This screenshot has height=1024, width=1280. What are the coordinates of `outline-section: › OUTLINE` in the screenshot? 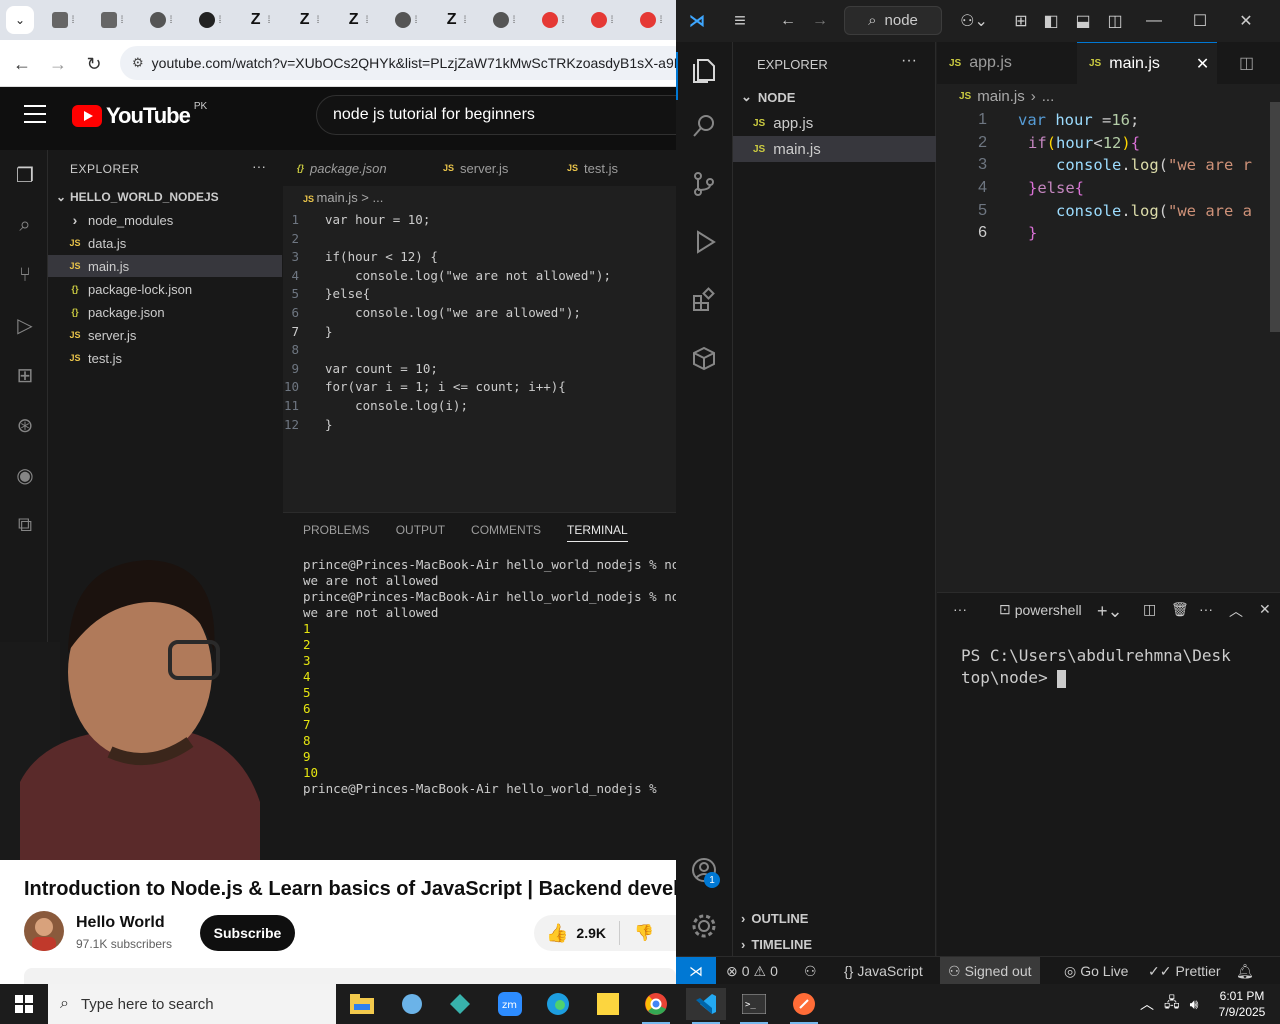 It's located at (834, 918).